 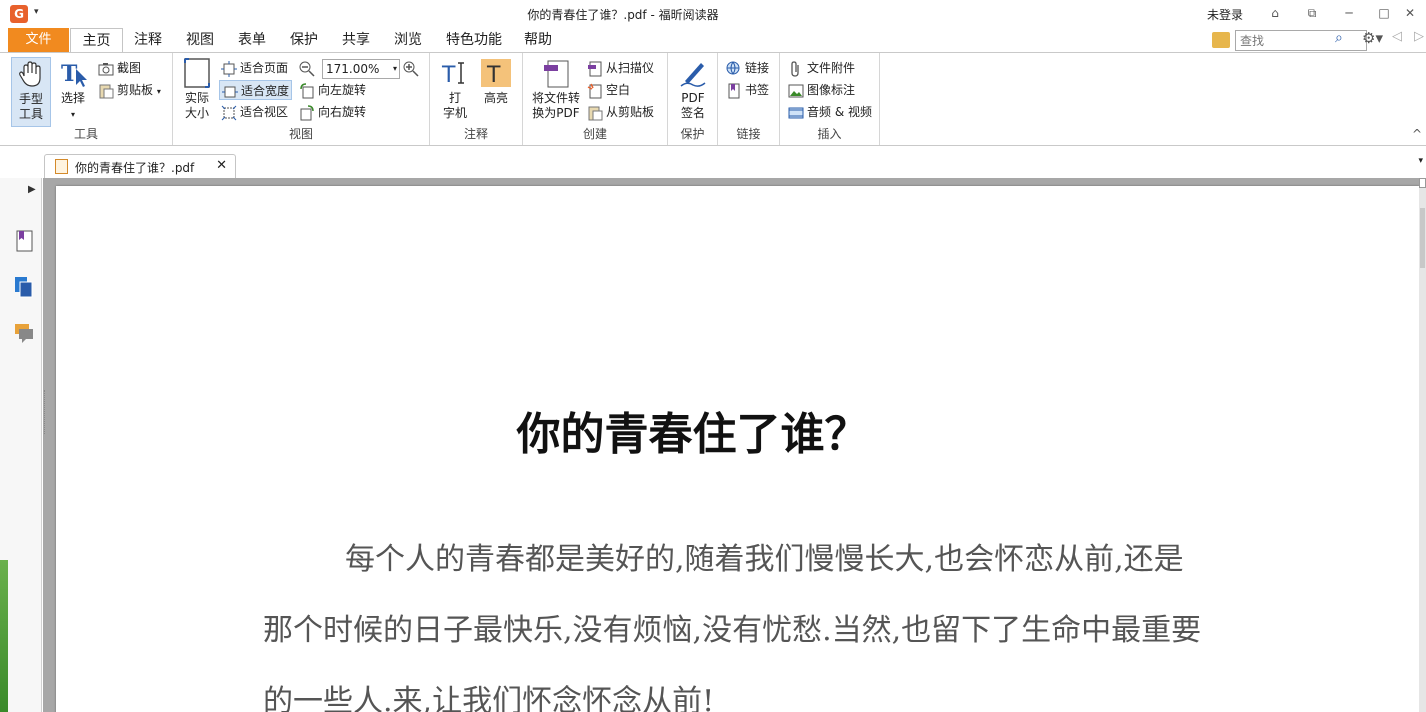 I want to click on snapshot-button: 截图, so click(x=119, y=68).